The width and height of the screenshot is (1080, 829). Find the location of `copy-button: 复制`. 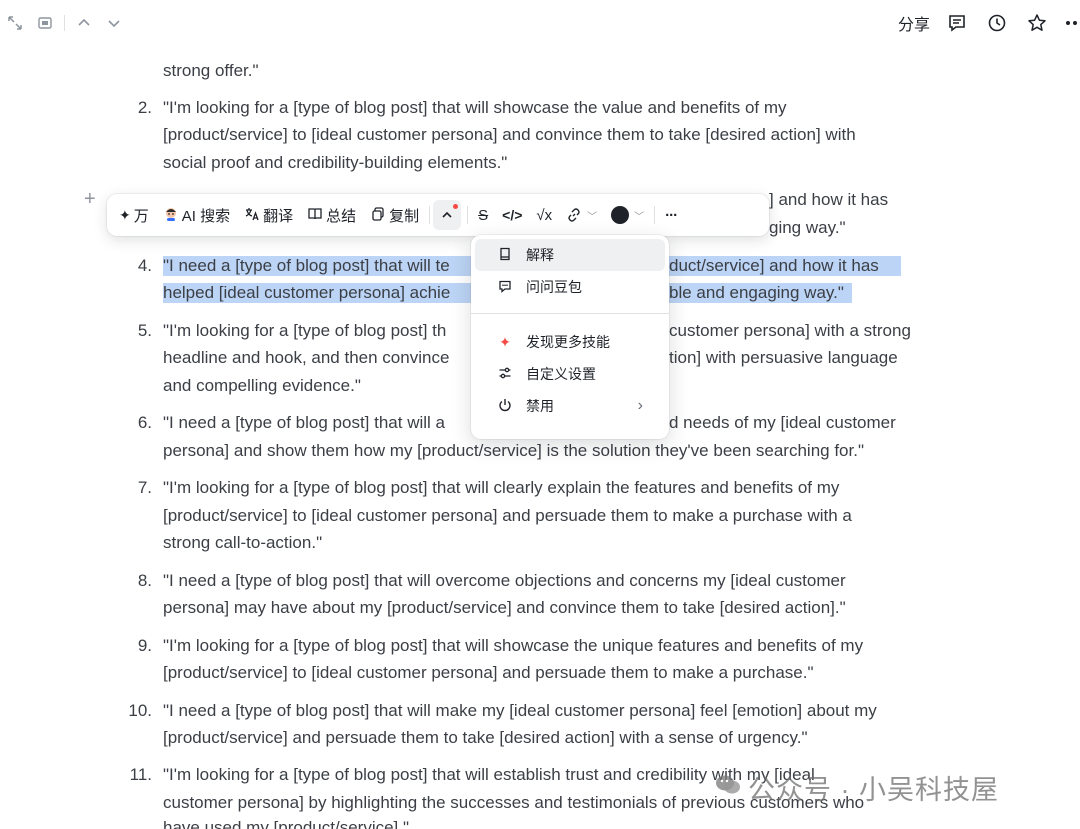

copy-button: 复制 is located at coordinates (394, 215).